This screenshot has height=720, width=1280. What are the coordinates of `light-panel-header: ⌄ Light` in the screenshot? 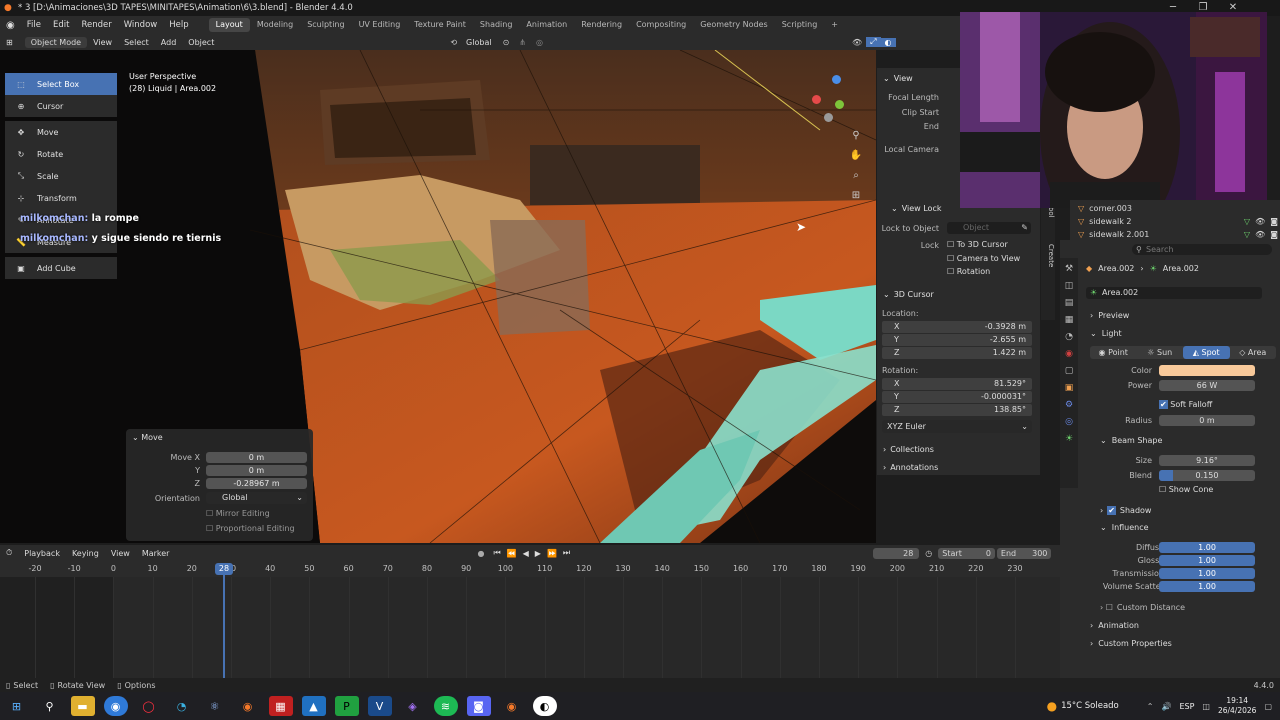 It's located at (1170, 333).